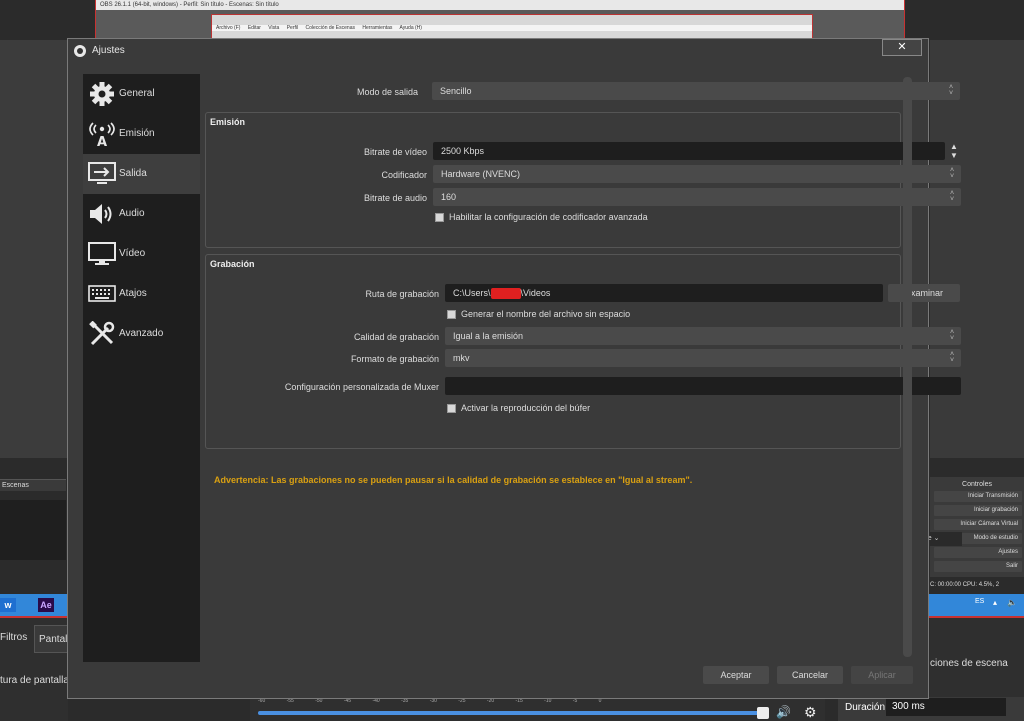 The width and height of the screenshot is (1024, 721). What do you see at coordinates (703, 336) in the screenshot?
I see `recording-quality-select: Igual a la emisión ˄ ˅` at bounding box center [703, 336].